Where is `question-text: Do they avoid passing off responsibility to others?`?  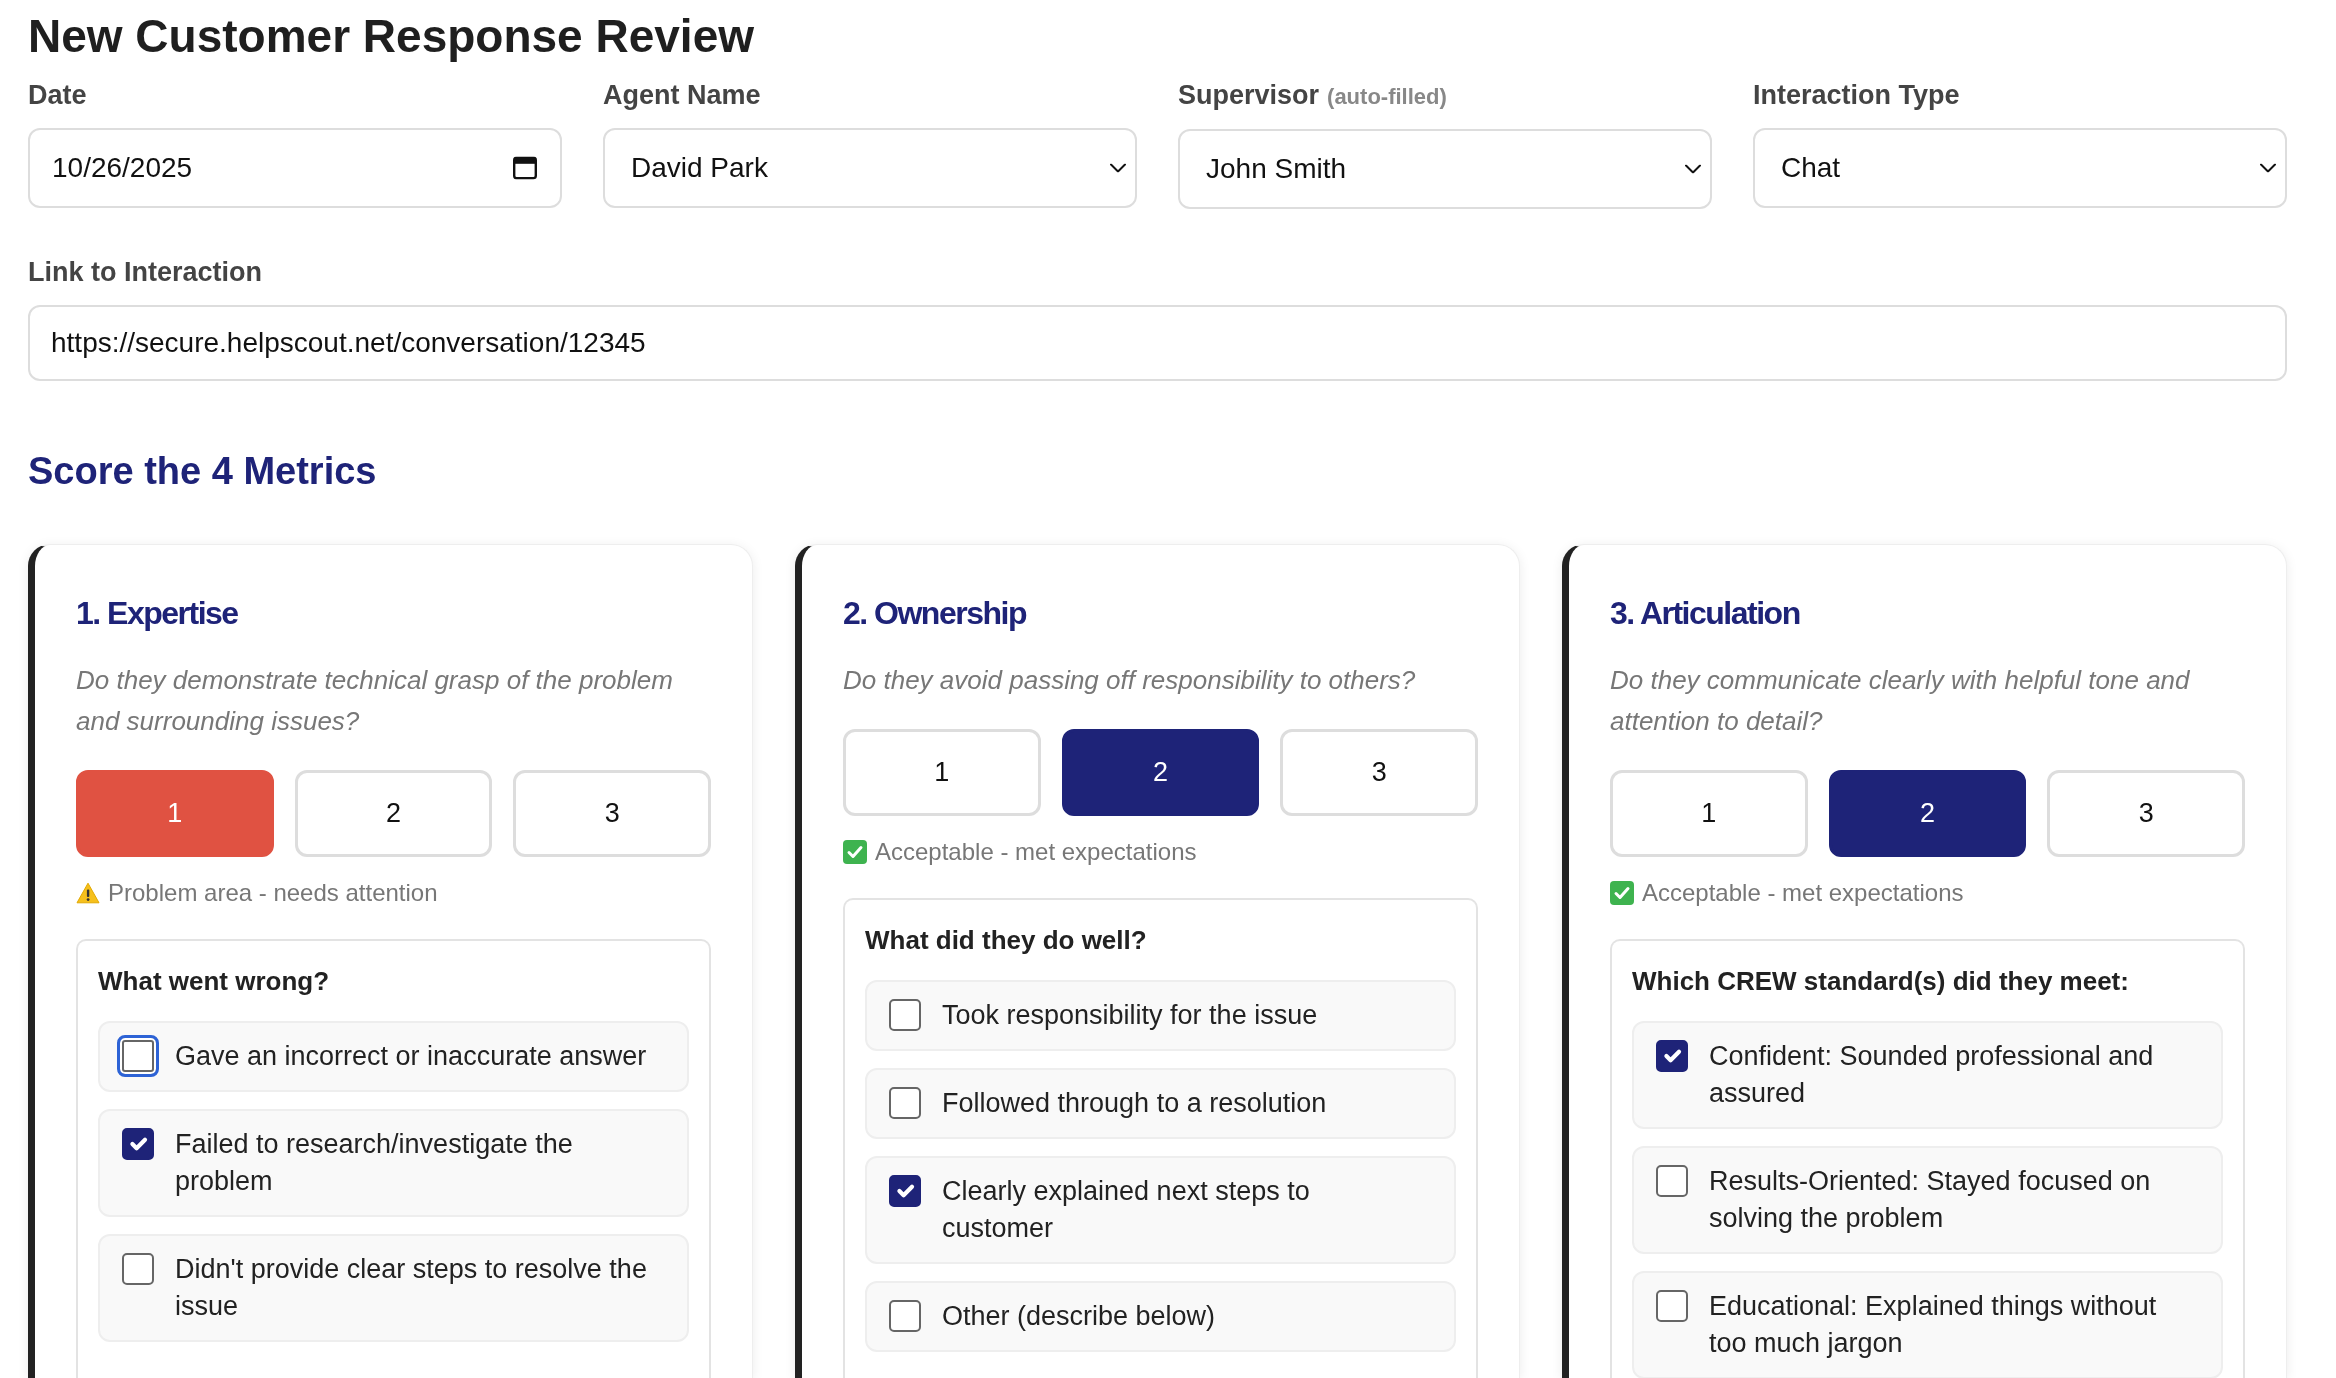 question-text: Do they avoid passing off responsibility to others? is located at coordinates (1130, 680).